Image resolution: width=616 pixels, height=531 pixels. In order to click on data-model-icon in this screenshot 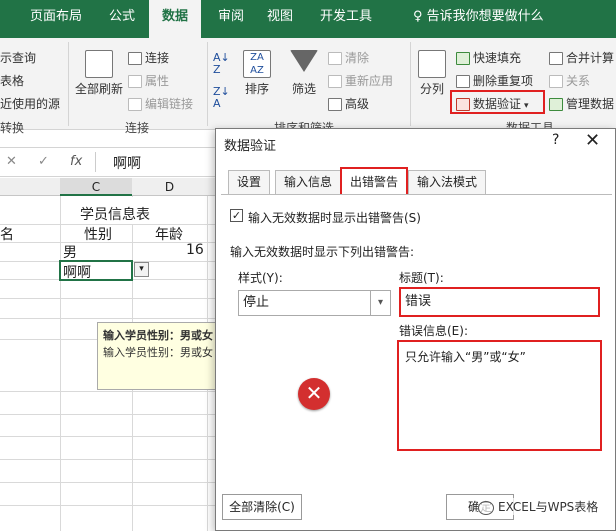, I will do `click(556, 104)`.